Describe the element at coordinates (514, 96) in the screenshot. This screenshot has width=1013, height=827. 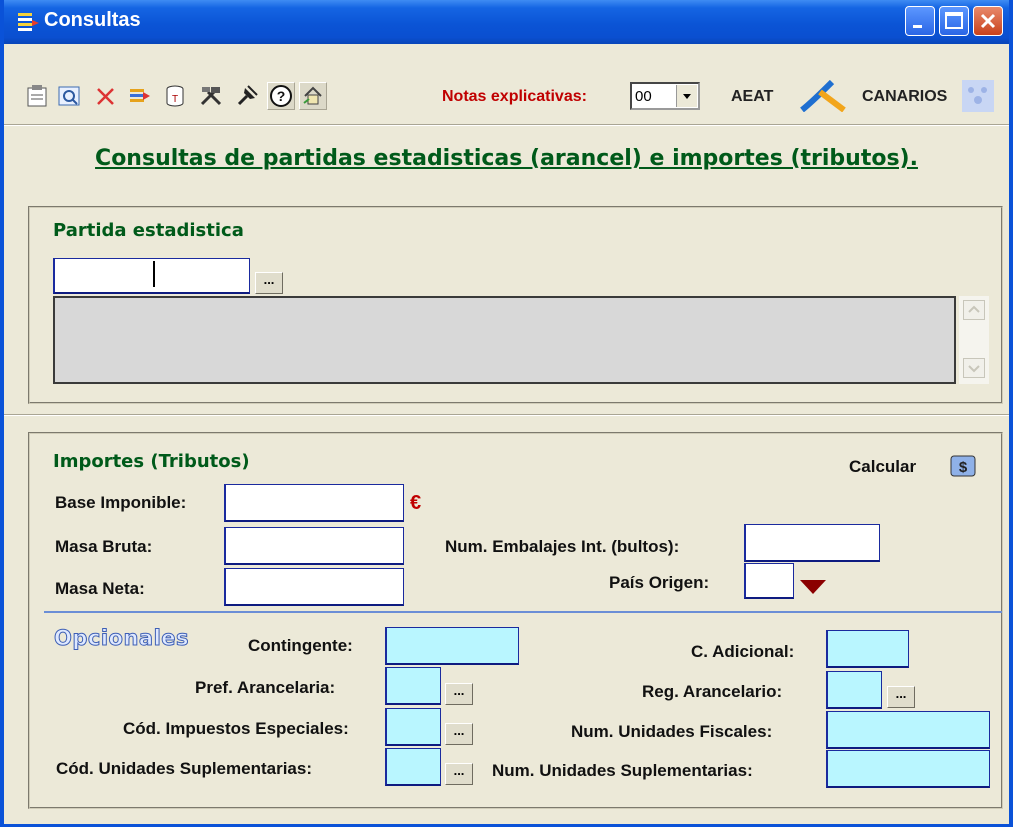
I see `notas-explicativas-label: Notas explicativas:` at that location.